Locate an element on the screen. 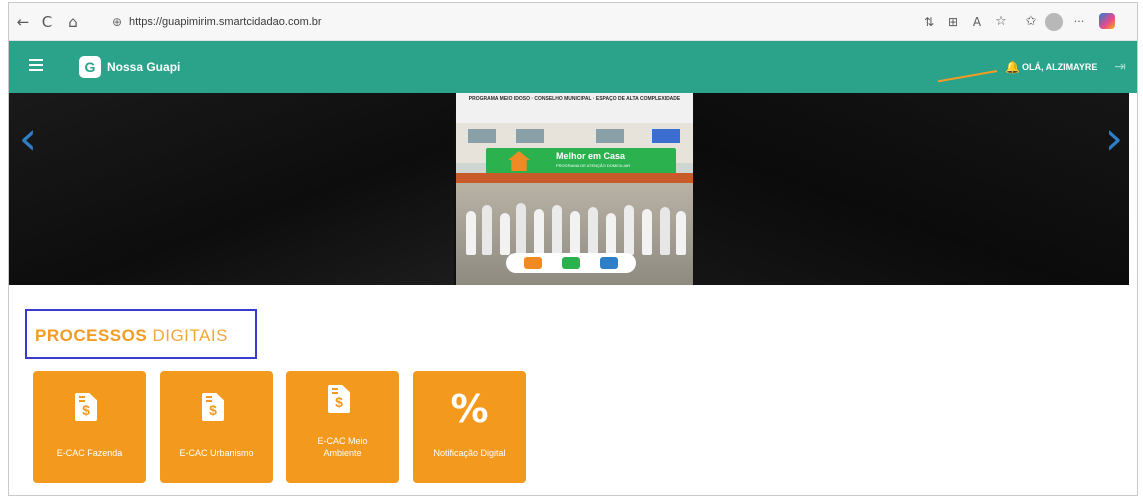 This screenshot has height=499, width=1143. app-header: Nossa Guapi 🔔 OLÁ, ALZIMAYRE ⇥ is located at coordinates (573, 67).